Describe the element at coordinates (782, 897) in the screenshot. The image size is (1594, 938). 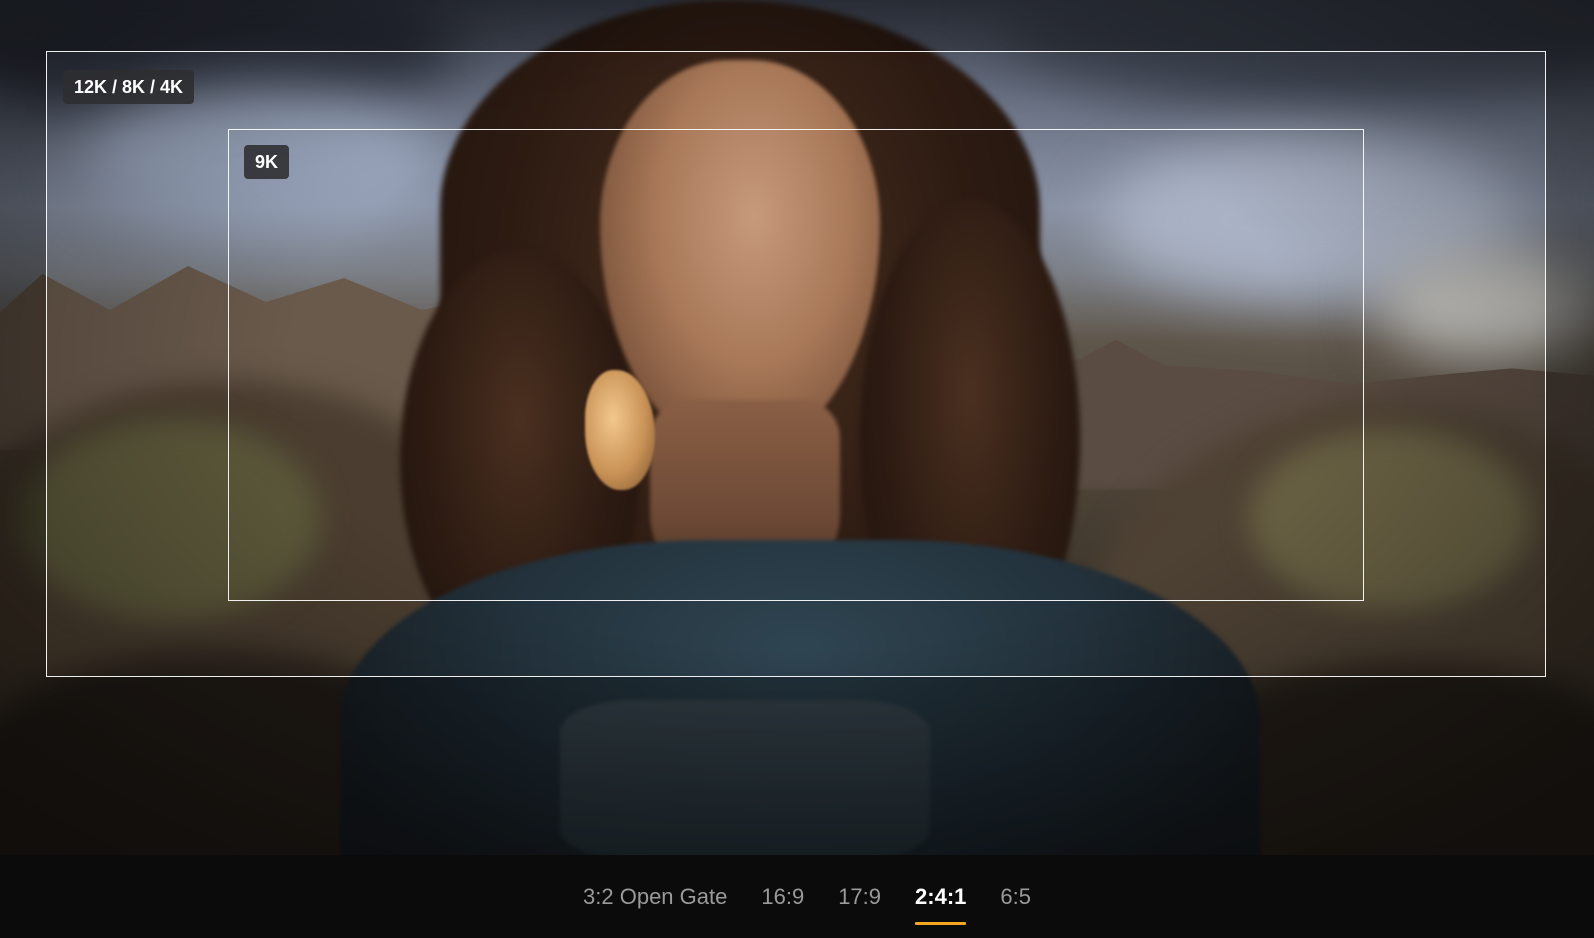
I see `tab-16-9: 16:9` at that location.